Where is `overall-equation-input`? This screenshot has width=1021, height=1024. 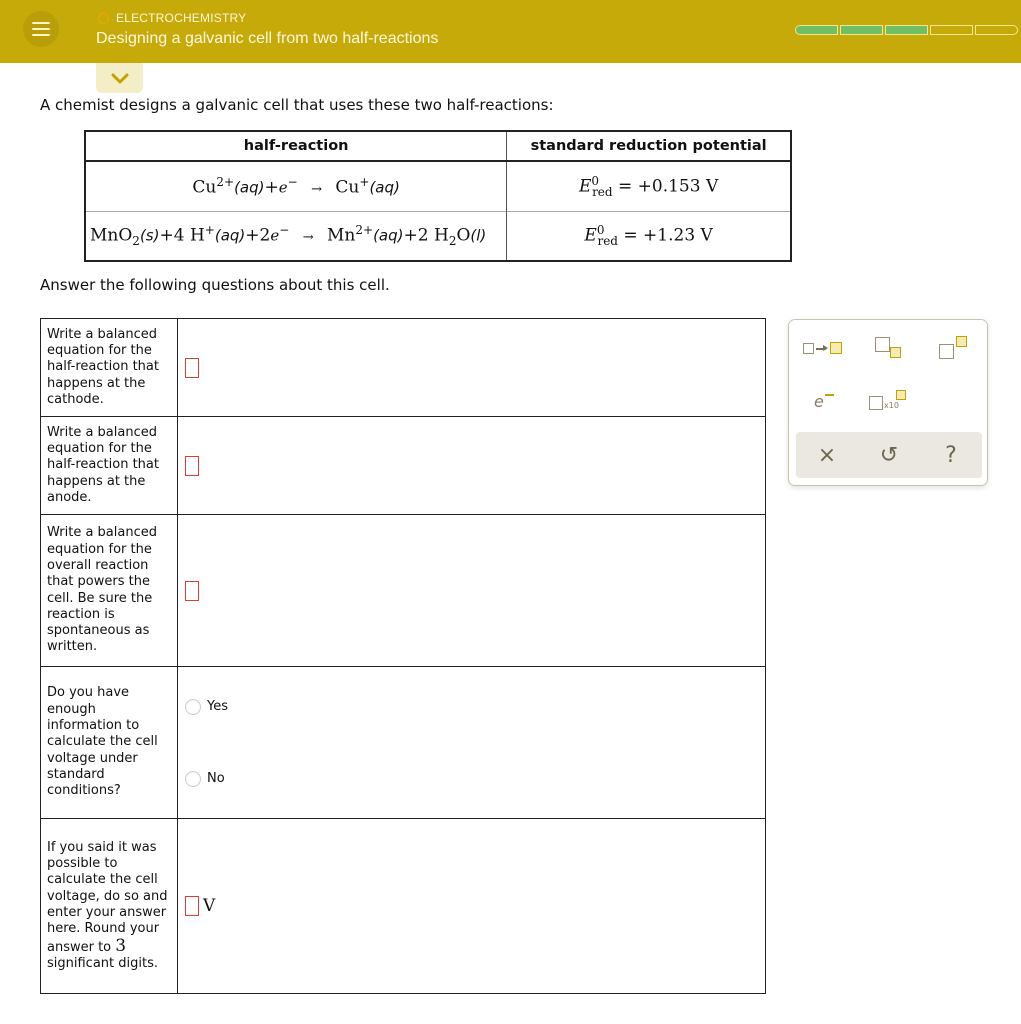 overall-equation-input is located at coordinates (192, 590).